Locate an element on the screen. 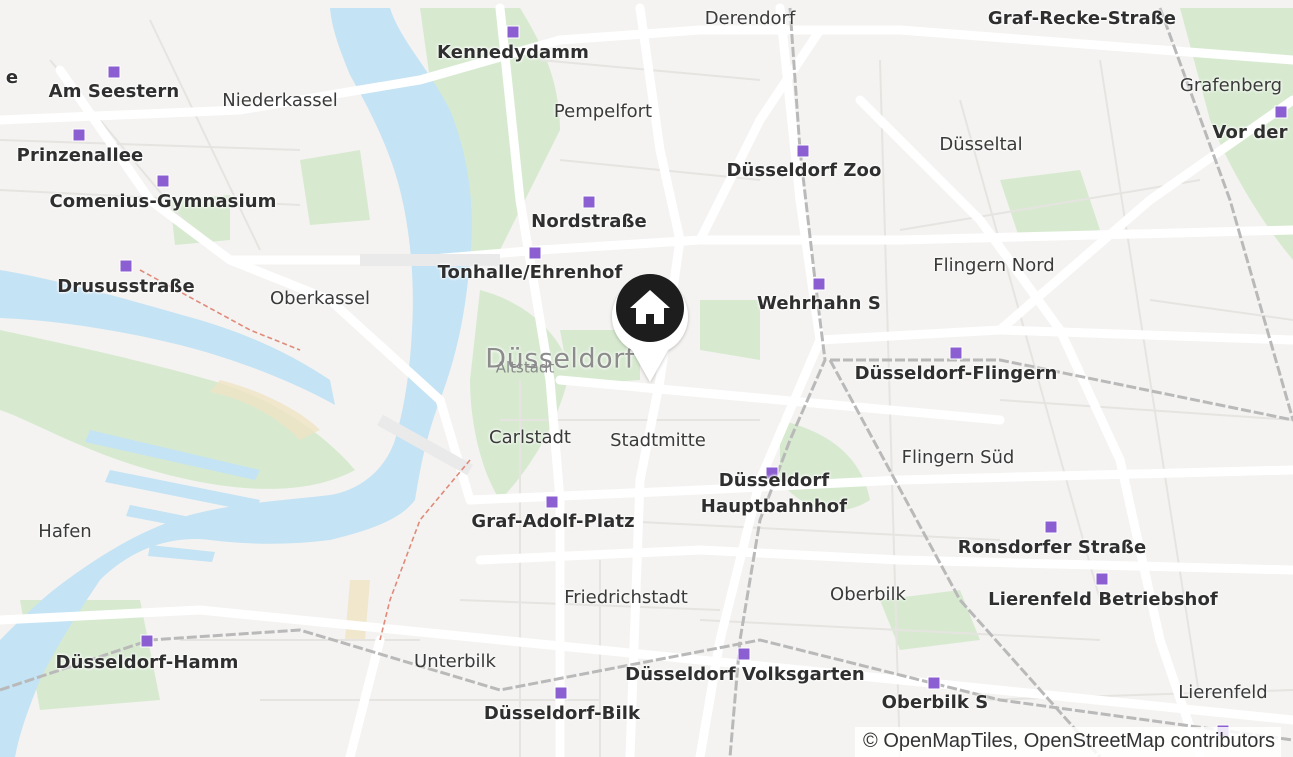  district-label: Flingern Süd is located at coordinates (958, 457).